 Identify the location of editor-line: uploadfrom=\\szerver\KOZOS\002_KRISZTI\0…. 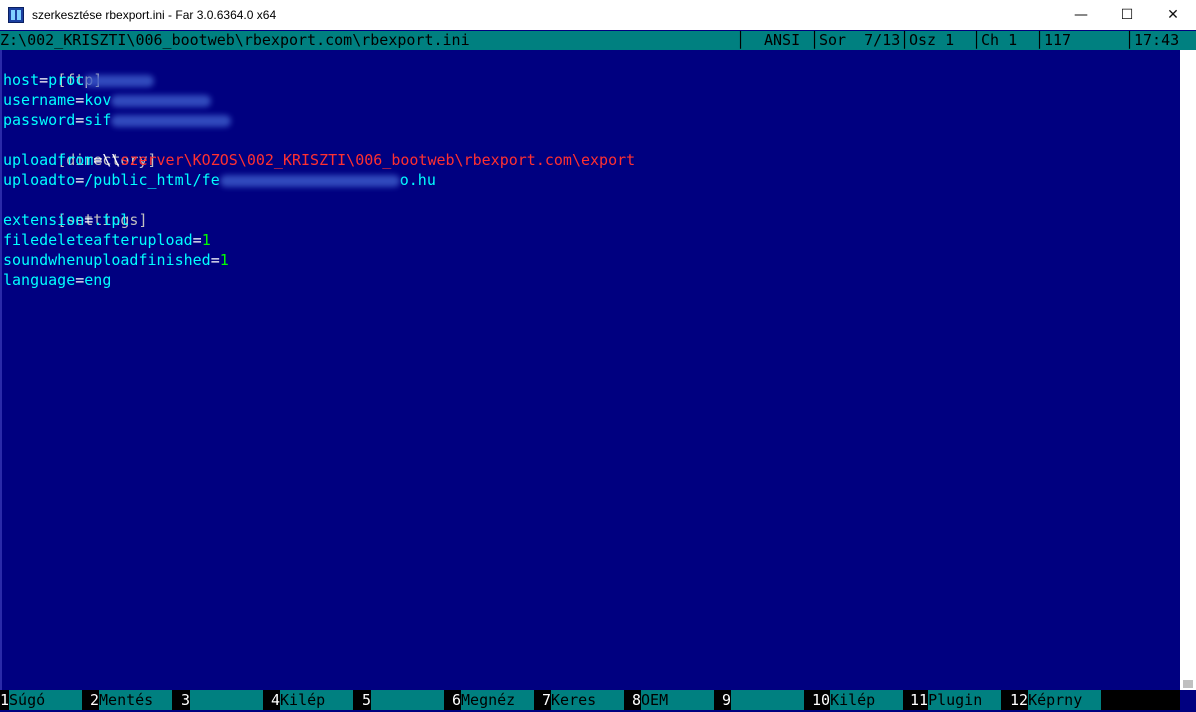
(319, 160).